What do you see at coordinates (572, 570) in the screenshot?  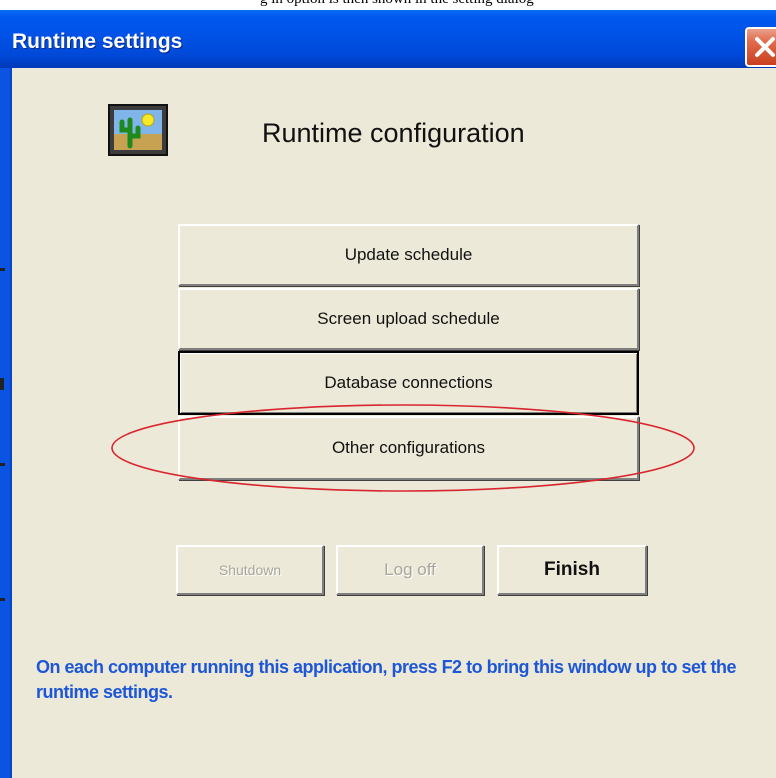 I see `finish-button: Finish` at bounding box center [572, 570].